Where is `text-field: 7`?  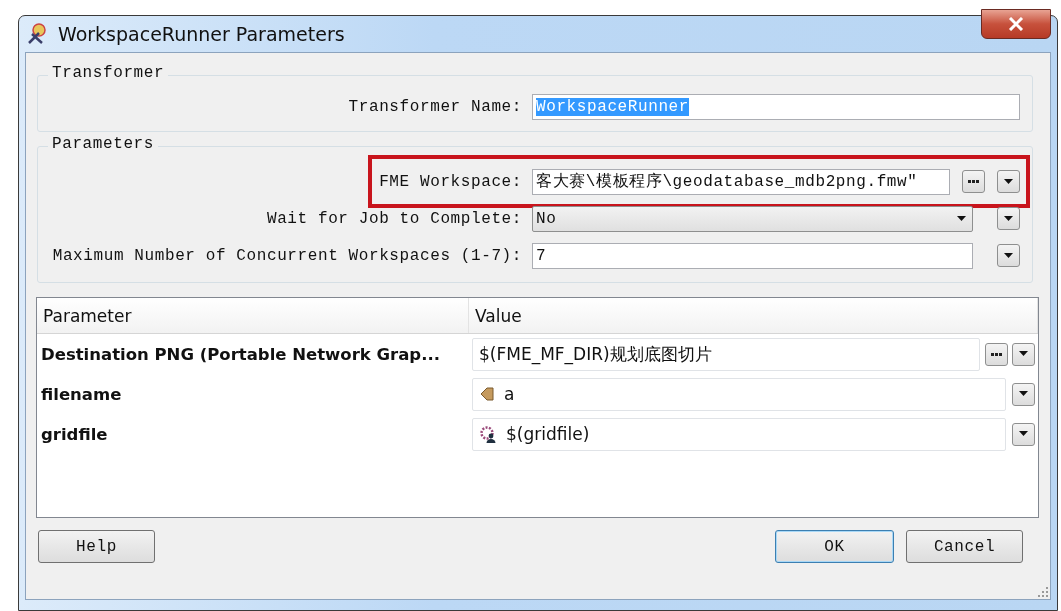
text-field: 7 is located at coordinates (752, 255).